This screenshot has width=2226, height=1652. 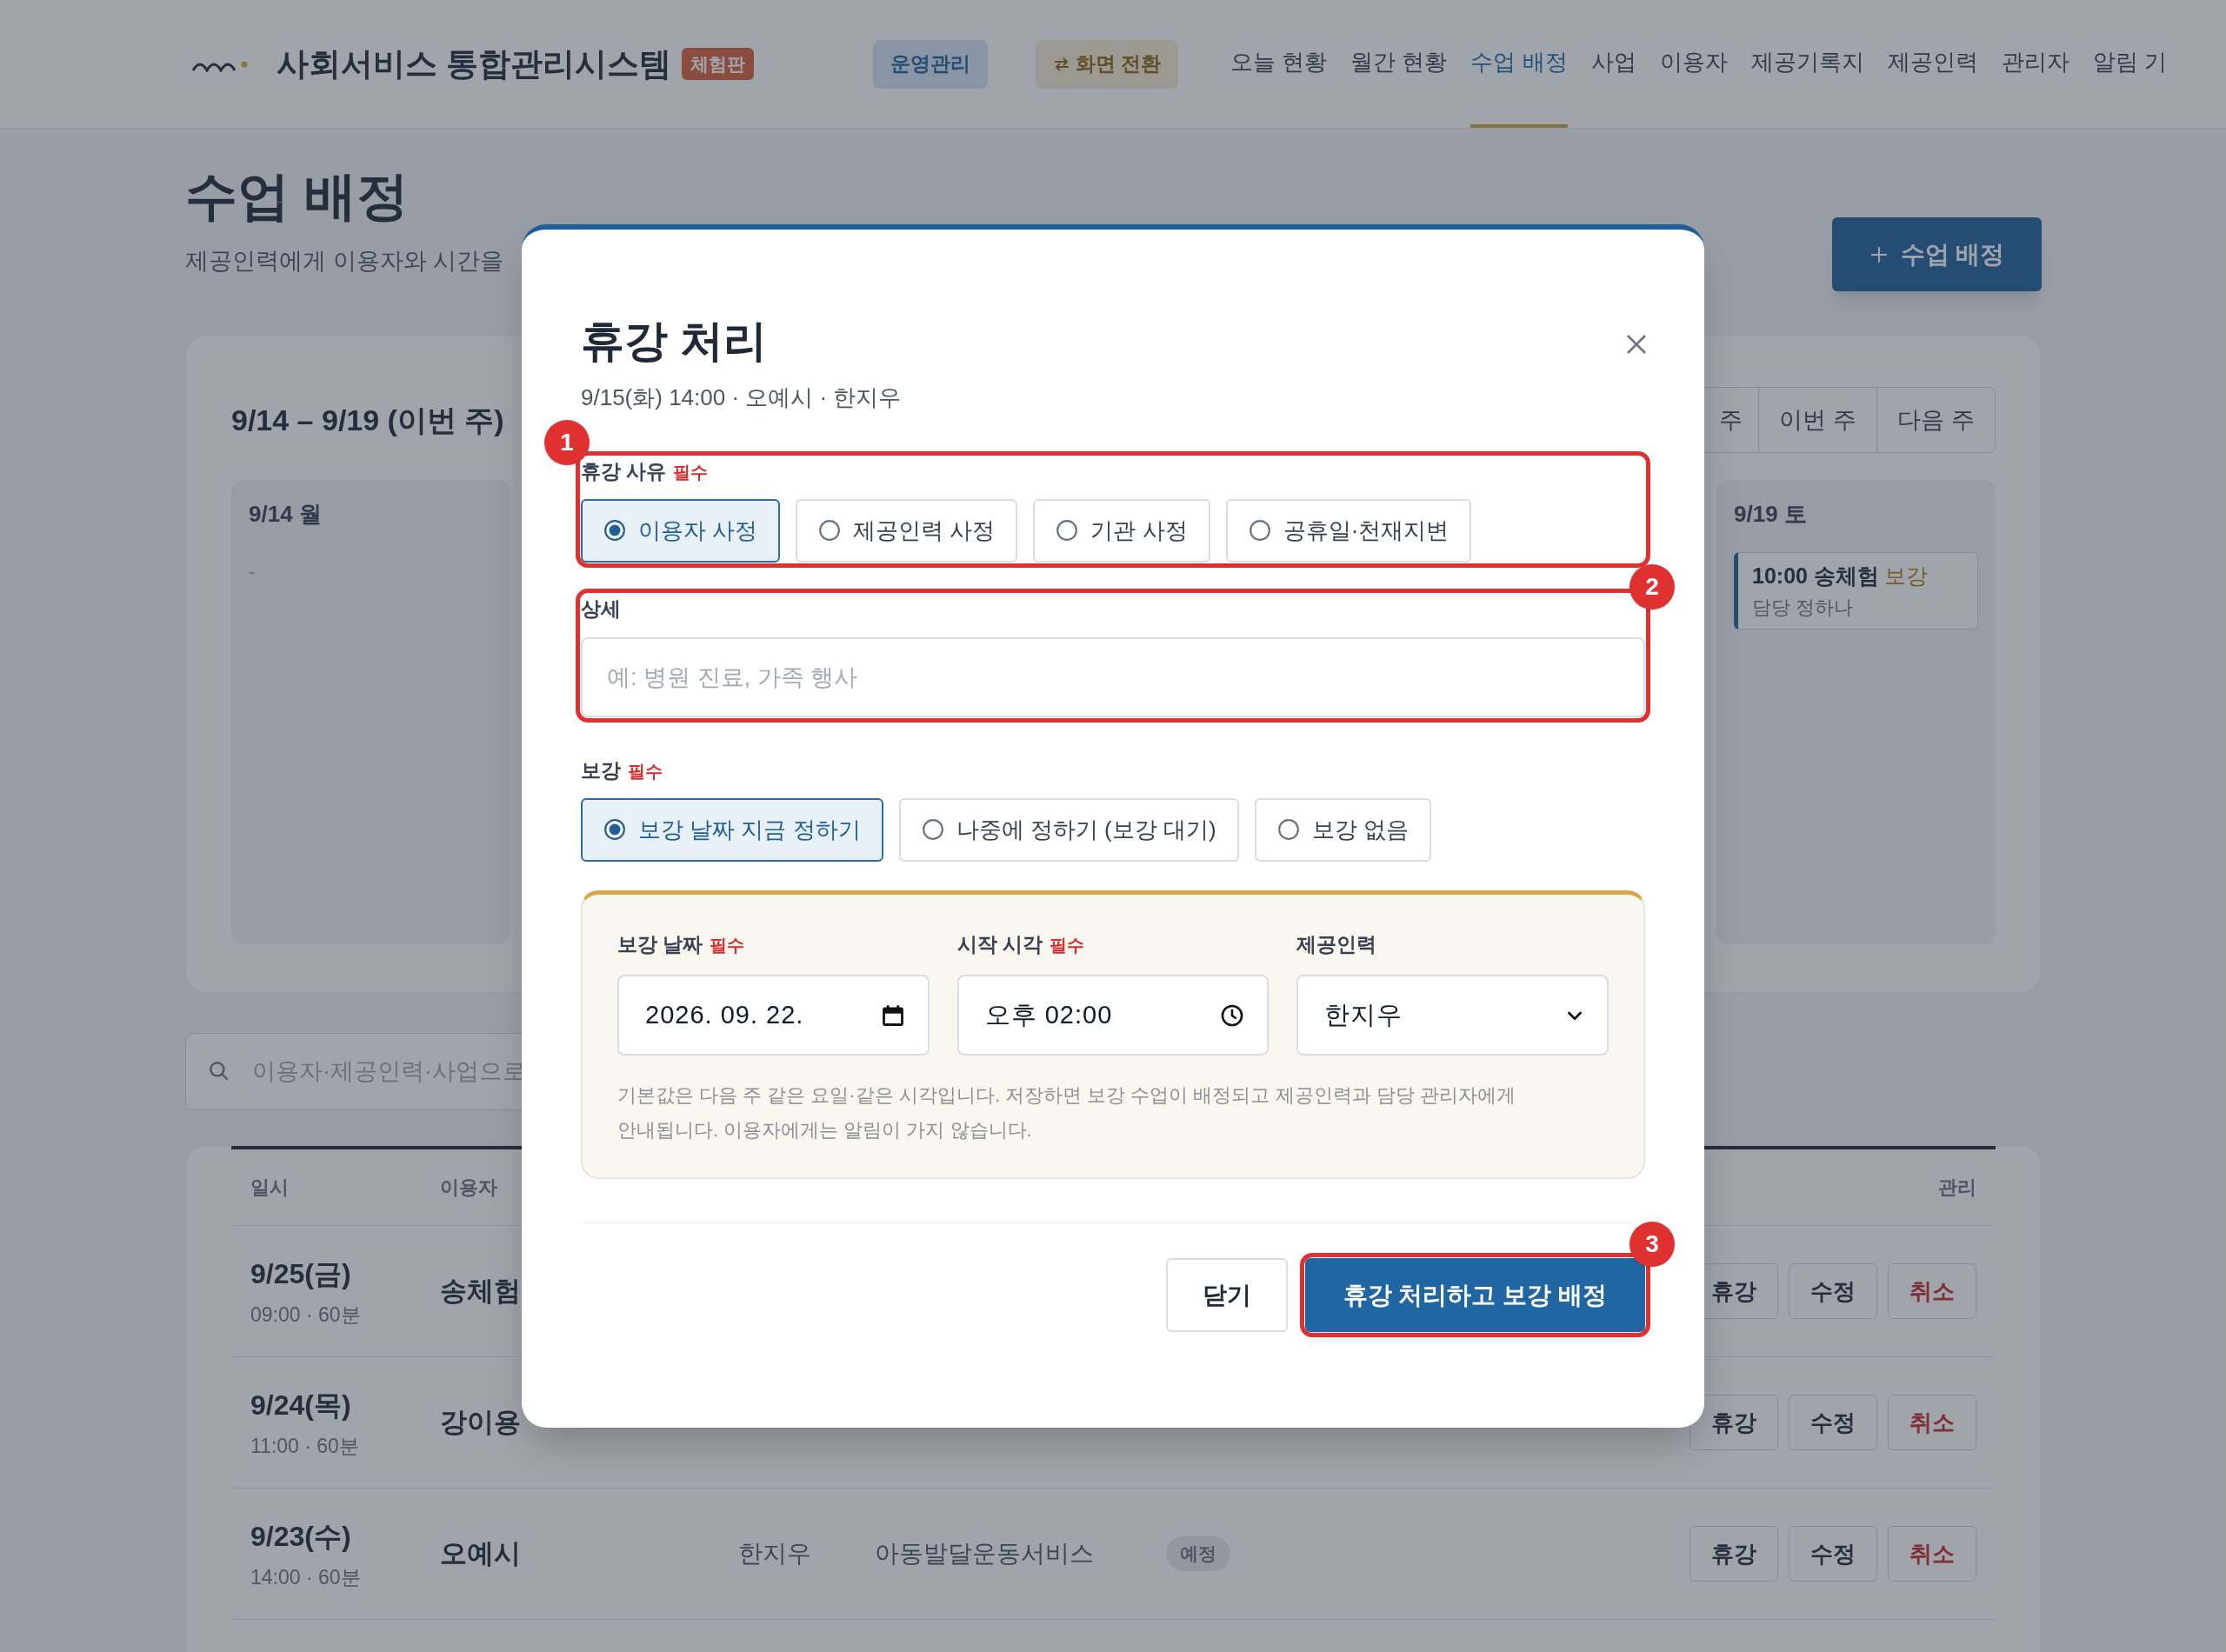 What do you see at coordinates (893, 1015) in the screenshot?
I see `calendar-icon` at bounding box center [893, 1015].